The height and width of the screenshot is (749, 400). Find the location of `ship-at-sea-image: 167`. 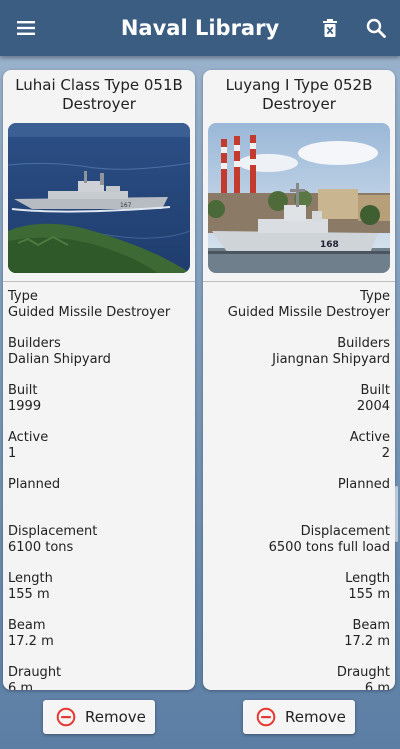

ship-at-sea-image: 167 is located at coordinates (99, 198).